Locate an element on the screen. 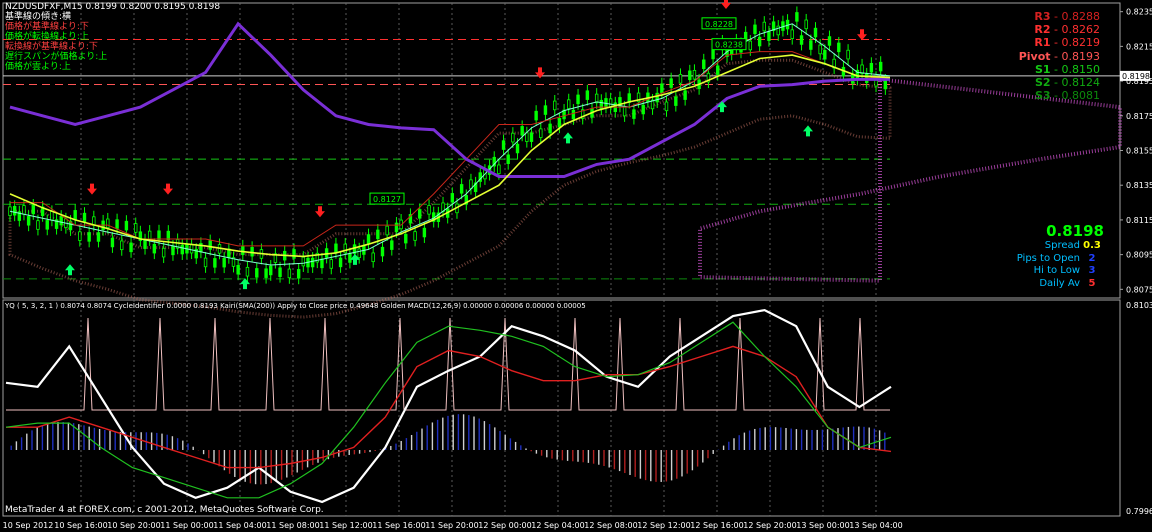 The width and height of the screenshot is (1152, 532). pivot-value: 0.8081 is located at coordinates (1081, 96).